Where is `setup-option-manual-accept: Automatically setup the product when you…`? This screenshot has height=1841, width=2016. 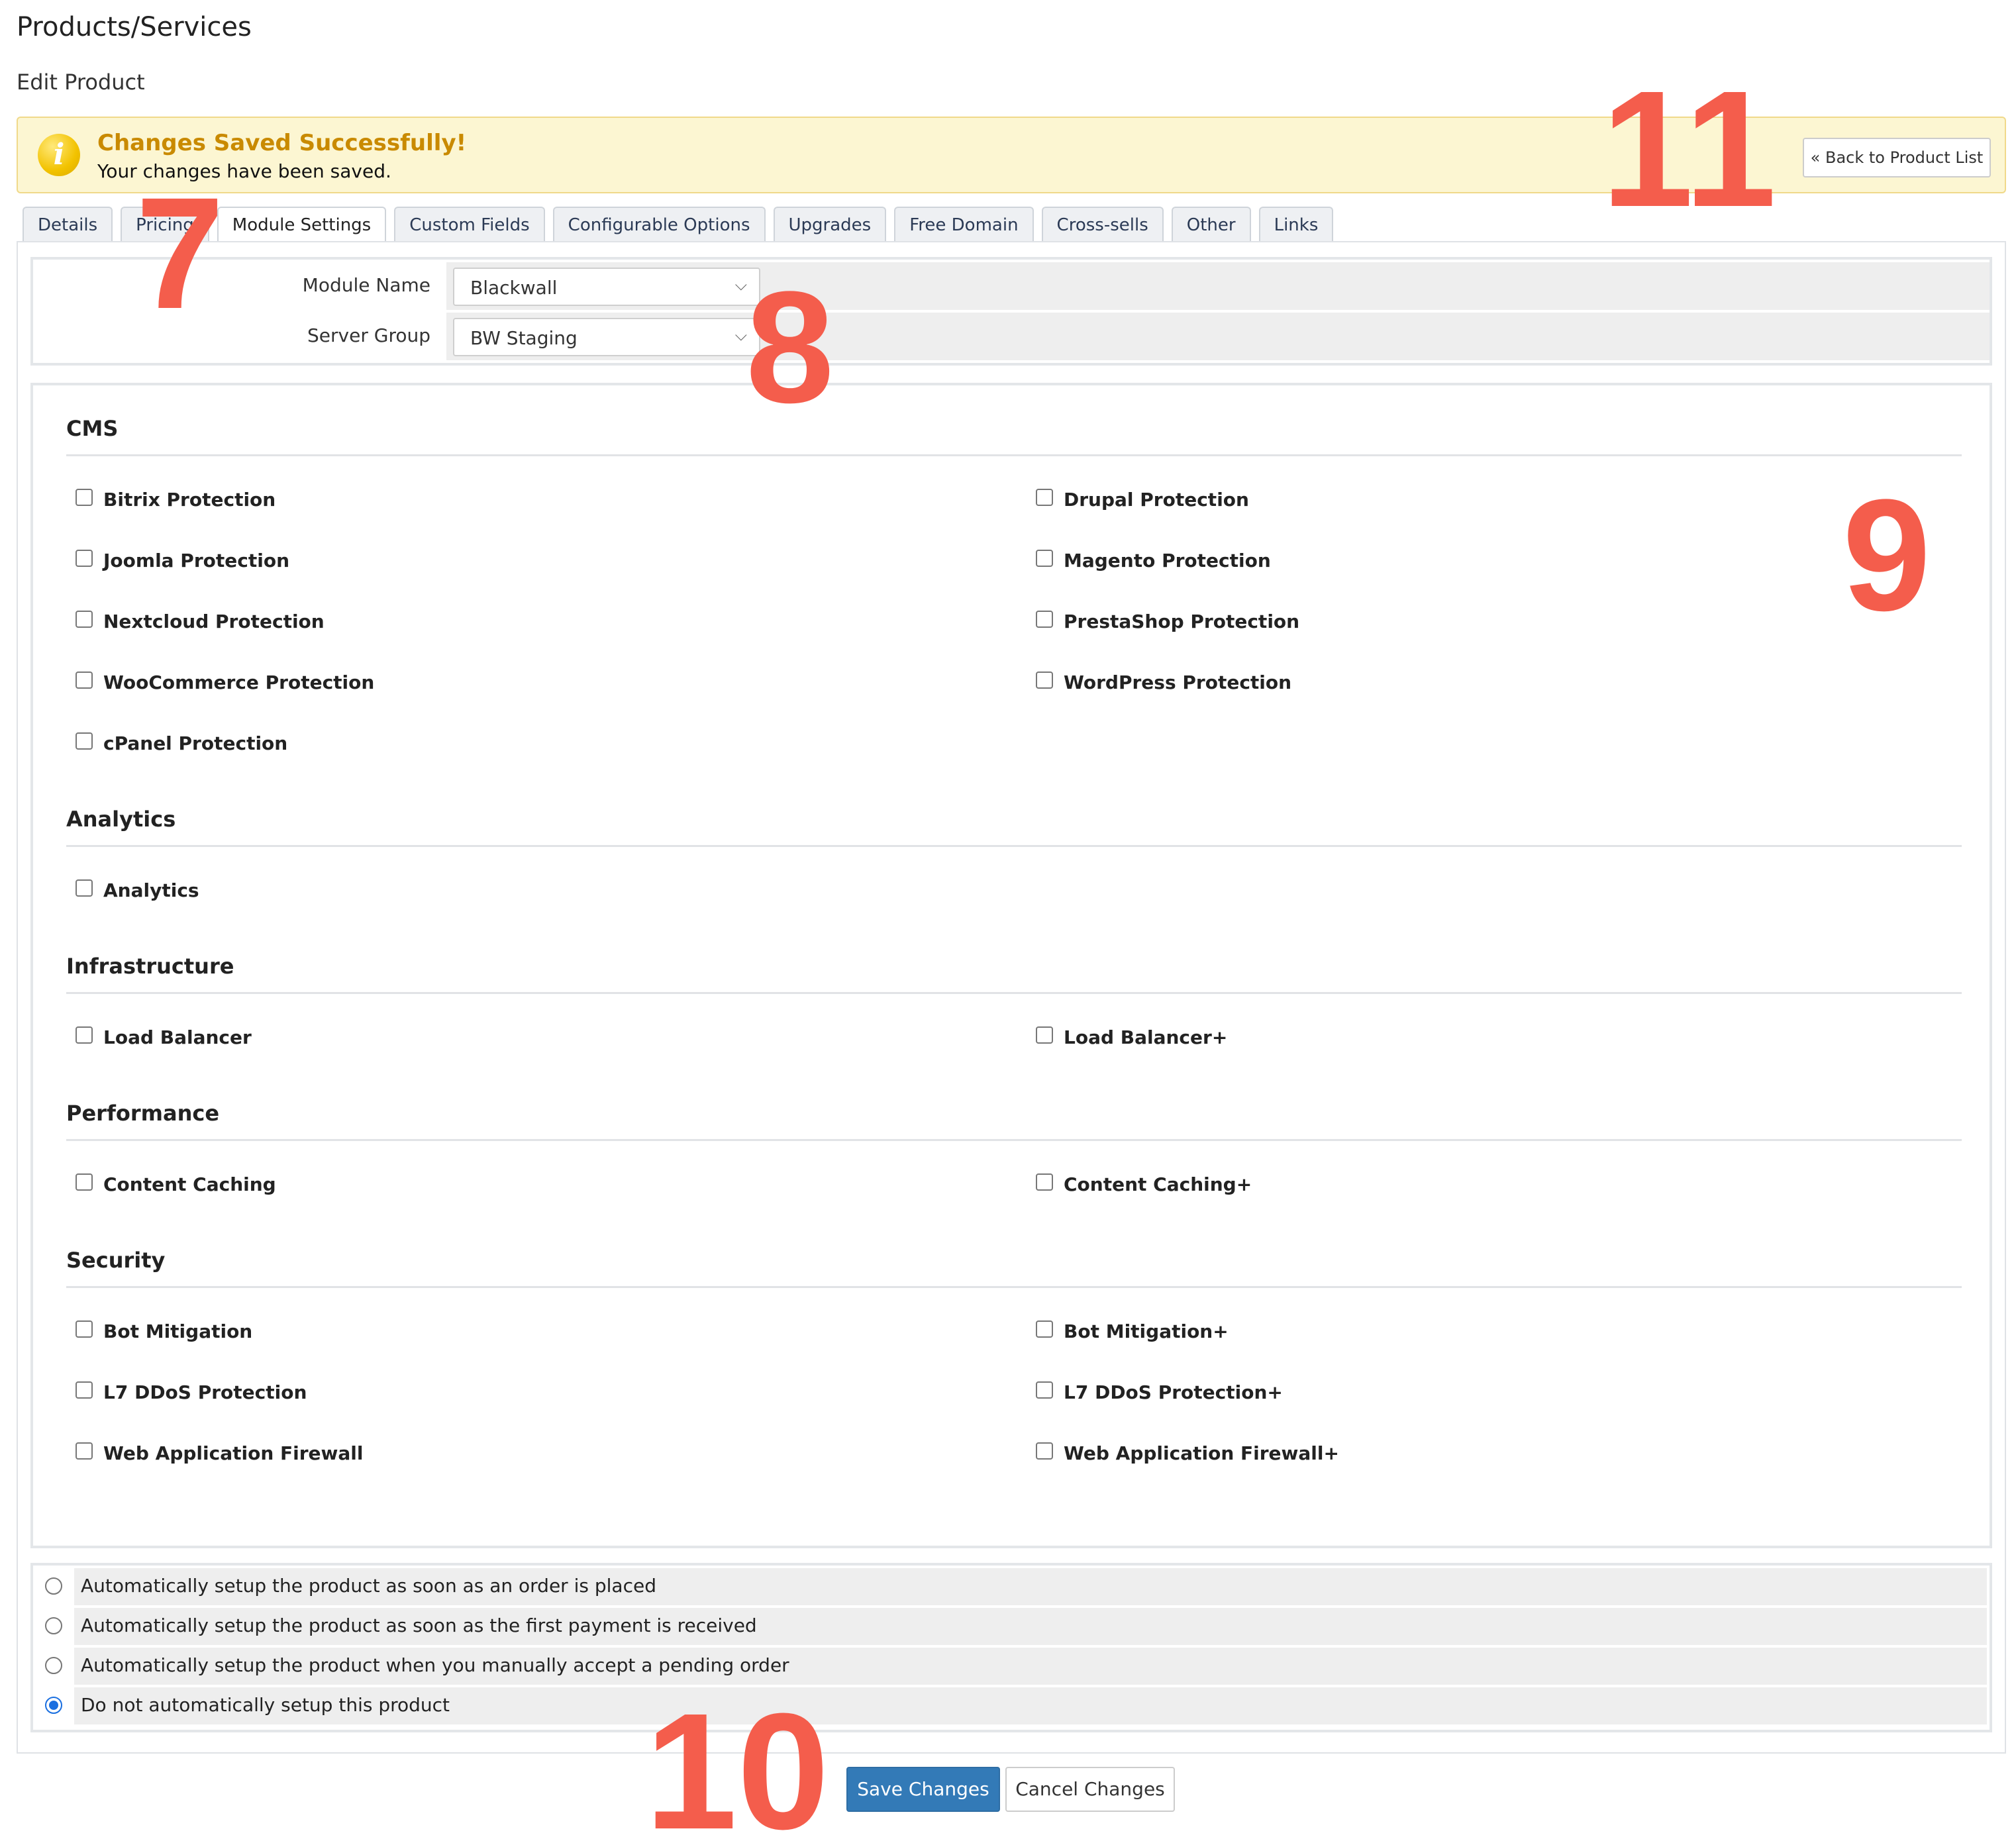 setup-option-manual-accept: Automatically setup the product when you… is located at coordinates (1011, 1667).